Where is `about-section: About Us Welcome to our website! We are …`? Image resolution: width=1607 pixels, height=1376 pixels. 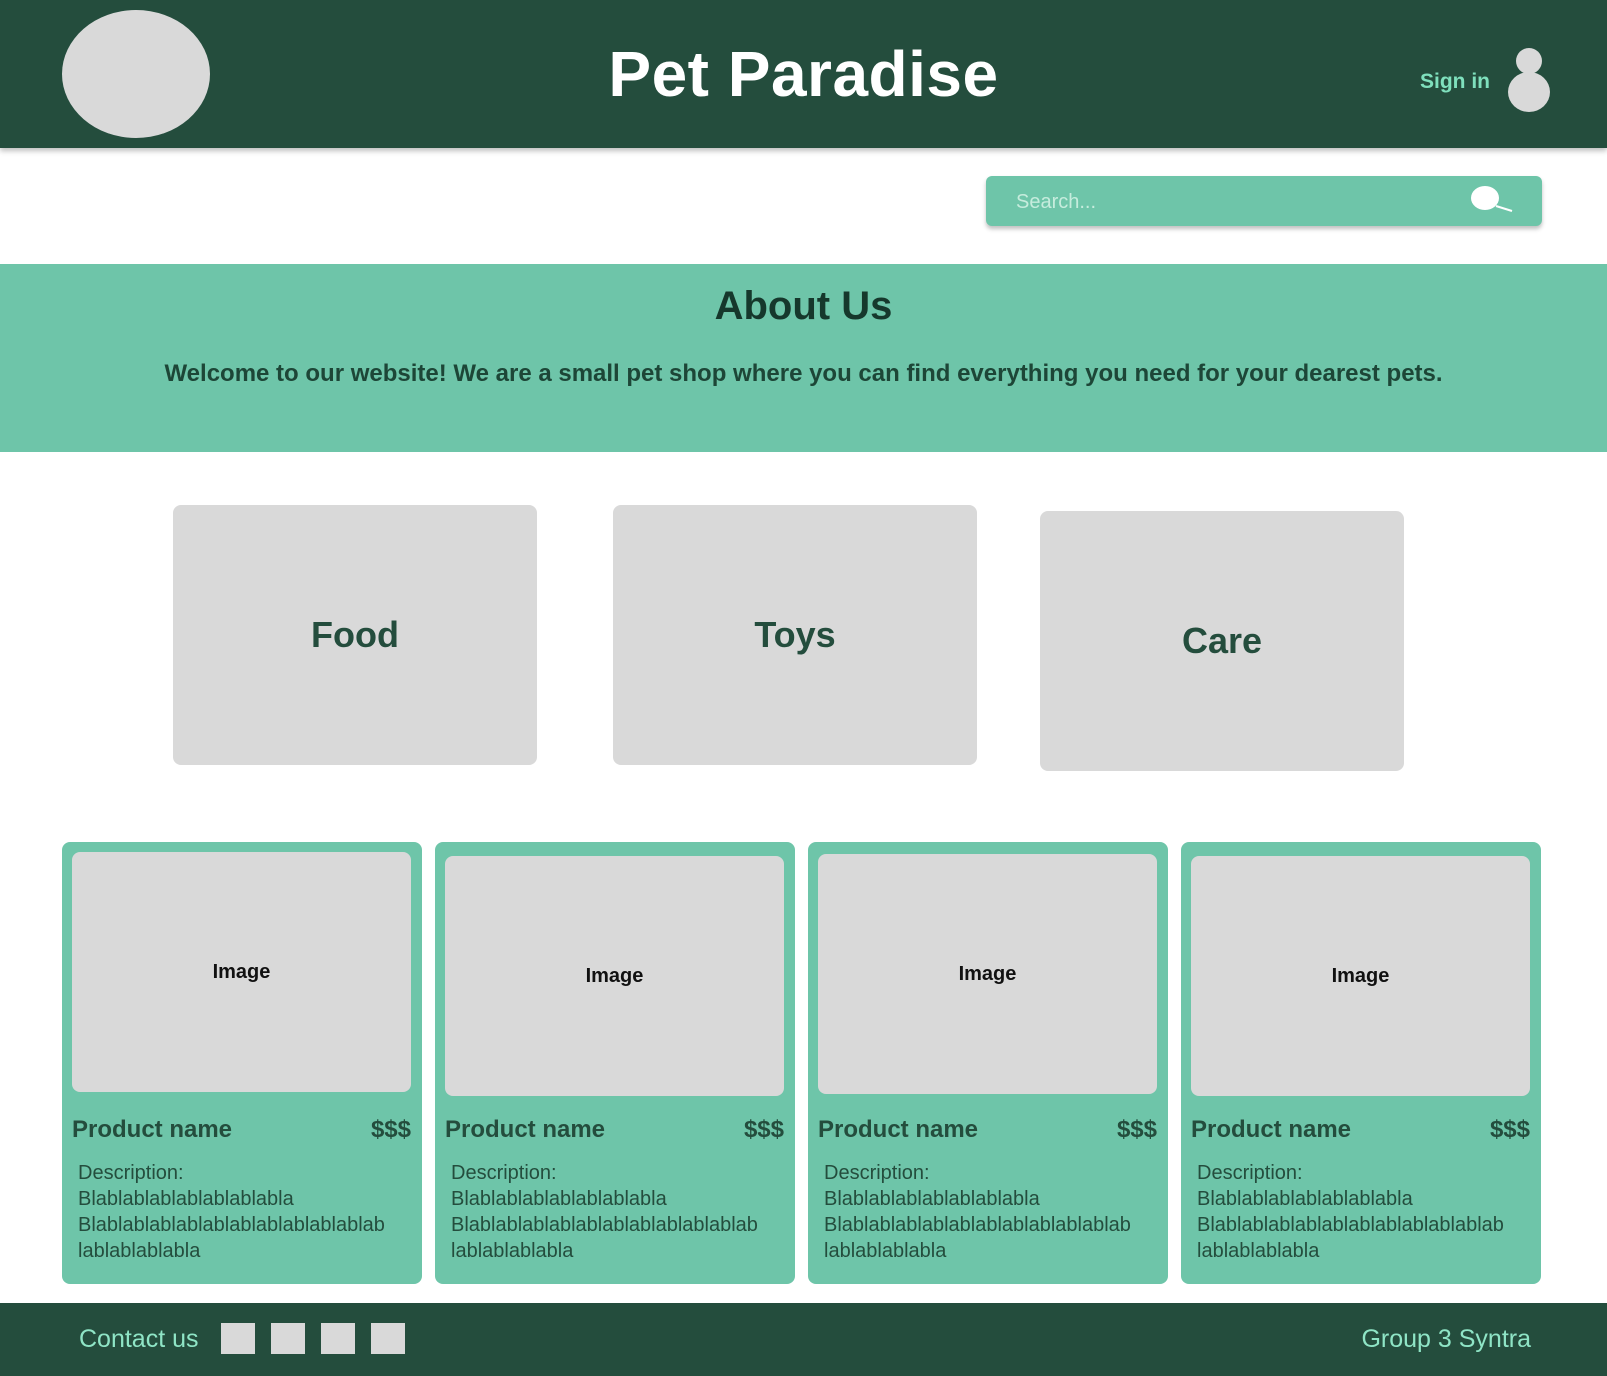
about-section: About Us Welcome to our website! We are … is located at coordinates (803, 358).